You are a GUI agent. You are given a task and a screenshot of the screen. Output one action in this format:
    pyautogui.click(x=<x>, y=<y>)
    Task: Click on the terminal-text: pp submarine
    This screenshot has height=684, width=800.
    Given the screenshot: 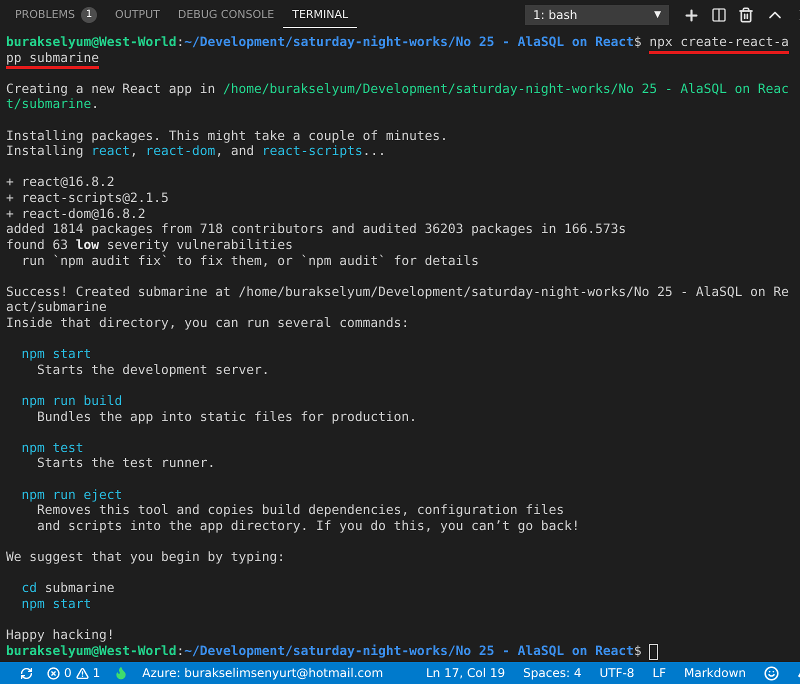 What is the action you would take?
    pyautogui.click(x=53, y=60)
    